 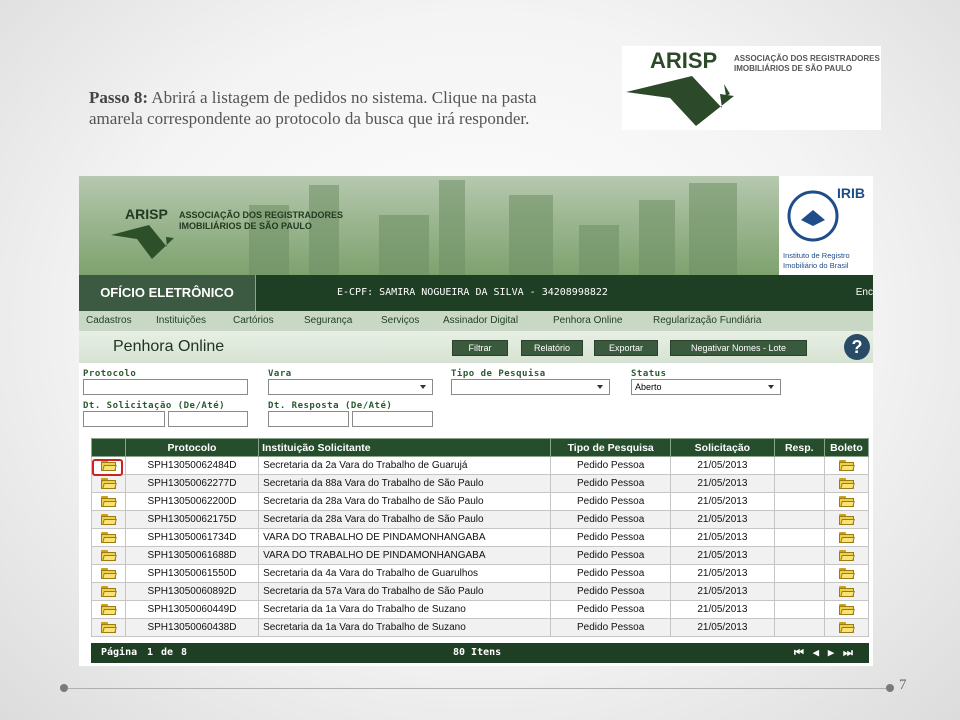 I want to click on prev-page-icon: ◀, so click(x=817, y=652).